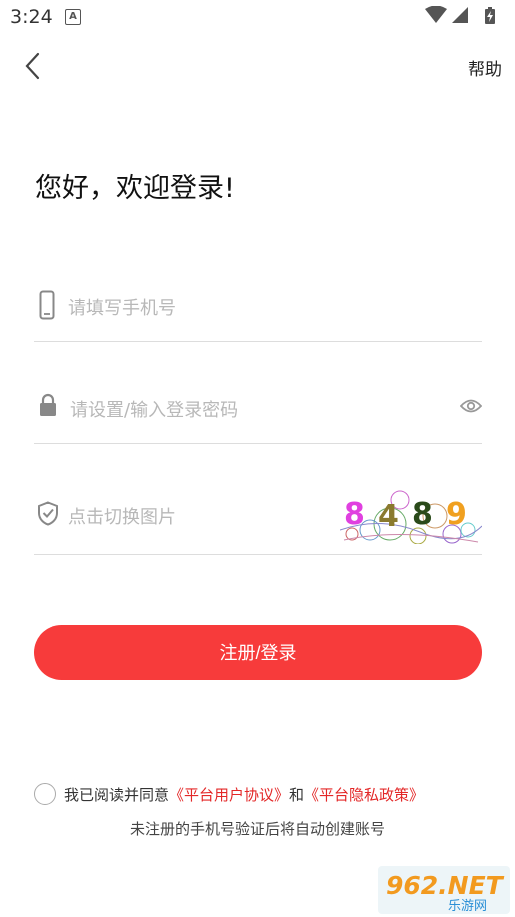  Describe the element at coordinates (117, 795) in the screenshot. I see `agreement-prefix: 我已阅读并同意` at that location.